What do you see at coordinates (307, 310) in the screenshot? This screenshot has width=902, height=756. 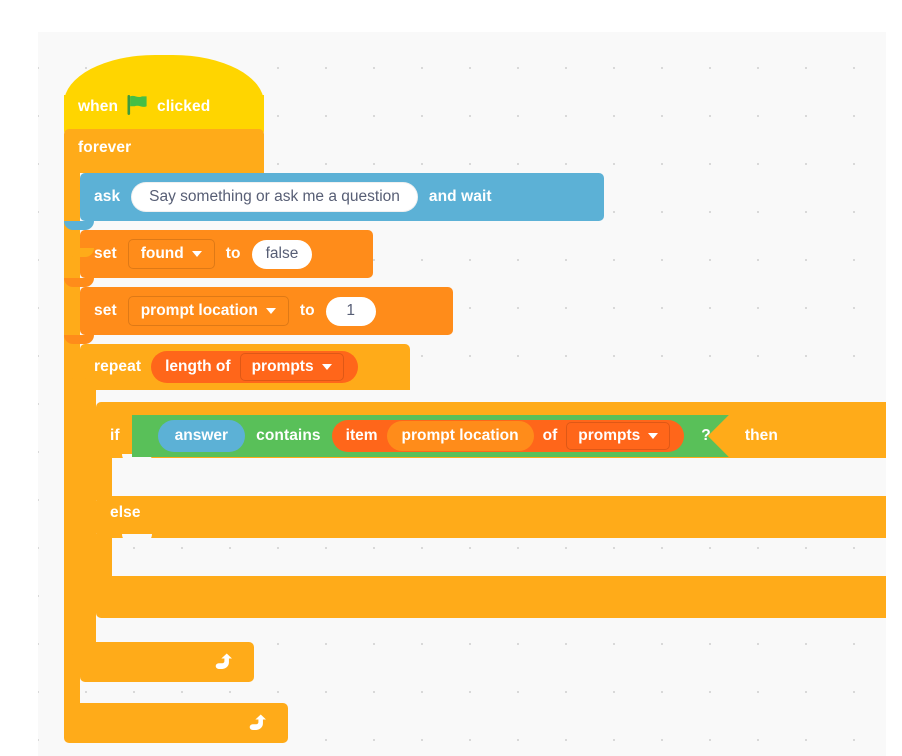 I see `to-label-2: to` at bounding box center [307, 310].